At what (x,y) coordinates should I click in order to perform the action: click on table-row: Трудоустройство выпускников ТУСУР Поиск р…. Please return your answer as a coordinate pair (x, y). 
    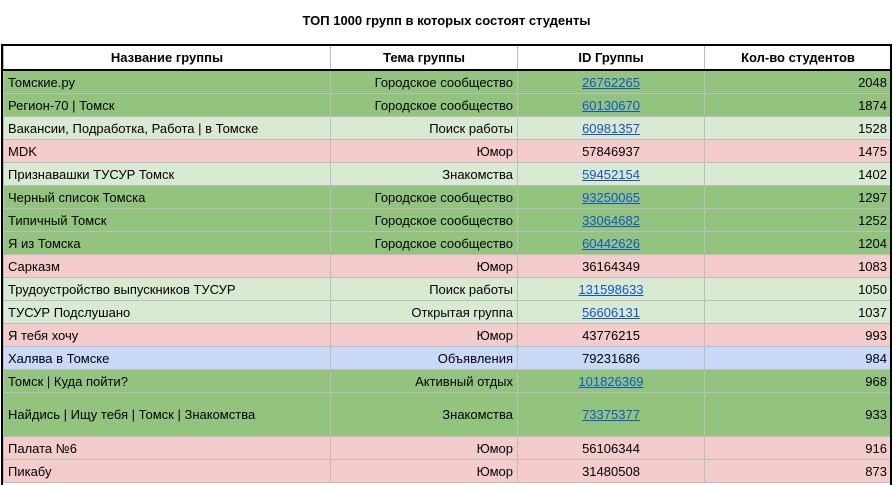
    Looking at the image, I should click on (447, 289).